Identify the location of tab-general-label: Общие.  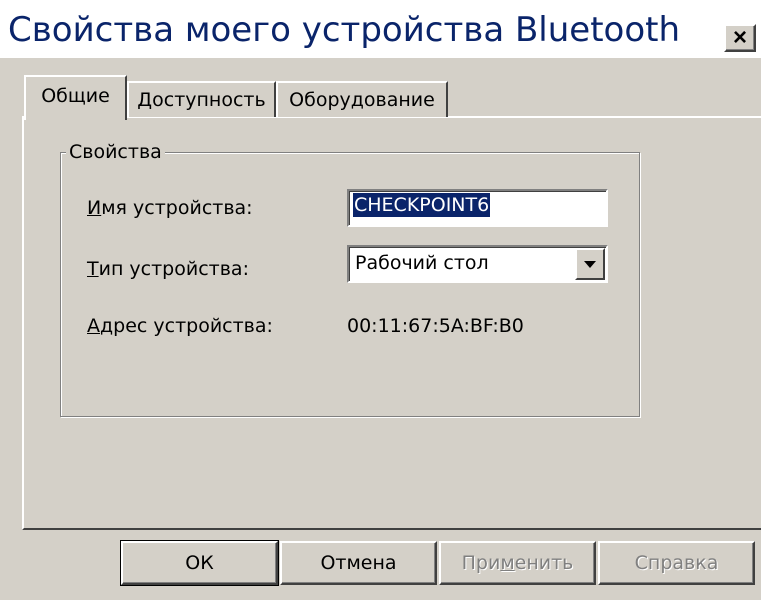
(75, 95).